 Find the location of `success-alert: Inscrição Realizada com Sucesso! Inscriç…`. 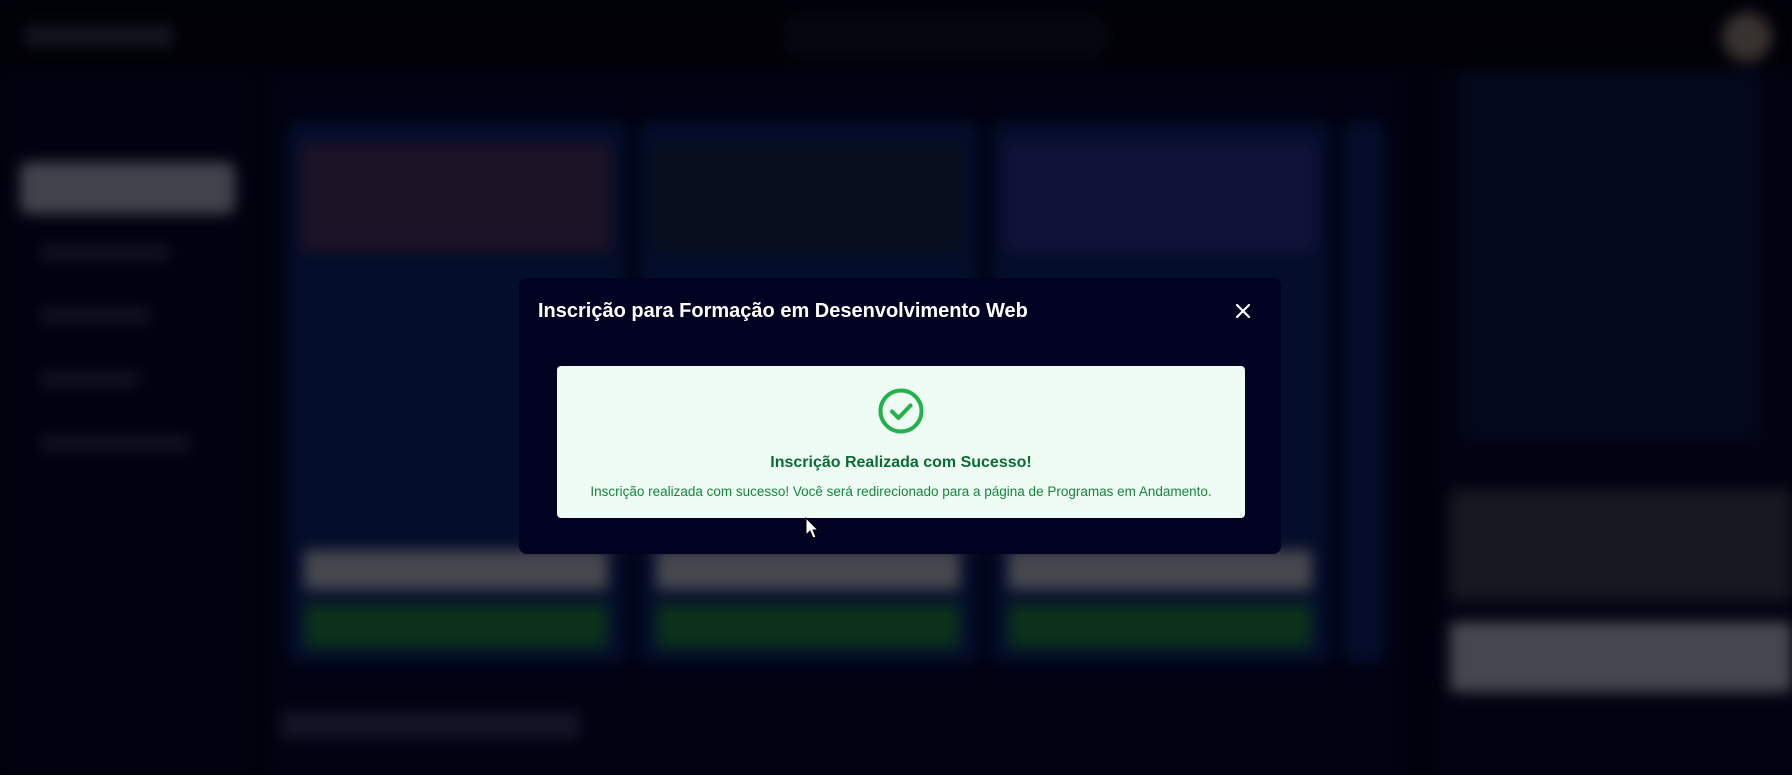

success-alert: Inscrição Realizada com Sucesso! Inscriç… is located at coordinates (901, 442).